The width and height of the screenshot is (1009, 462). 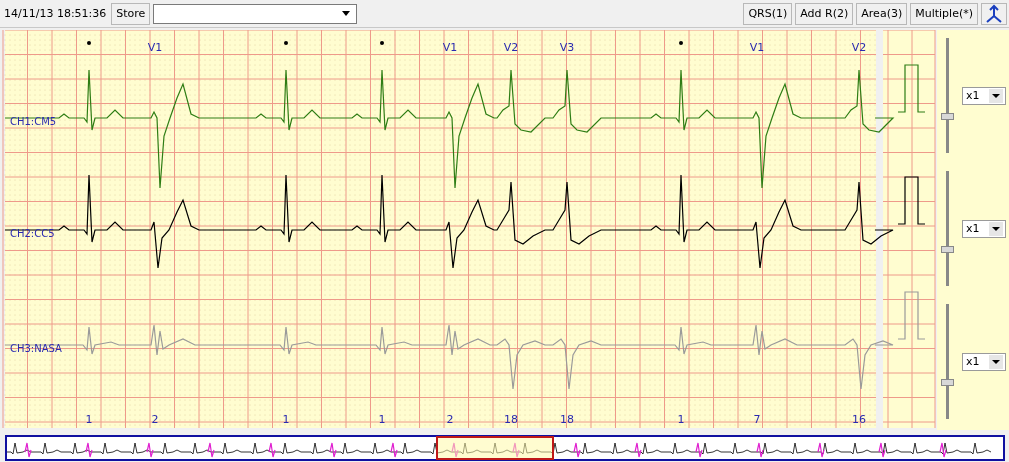 I want to click on beat-type-label: V3, so click(x=567, y=47).